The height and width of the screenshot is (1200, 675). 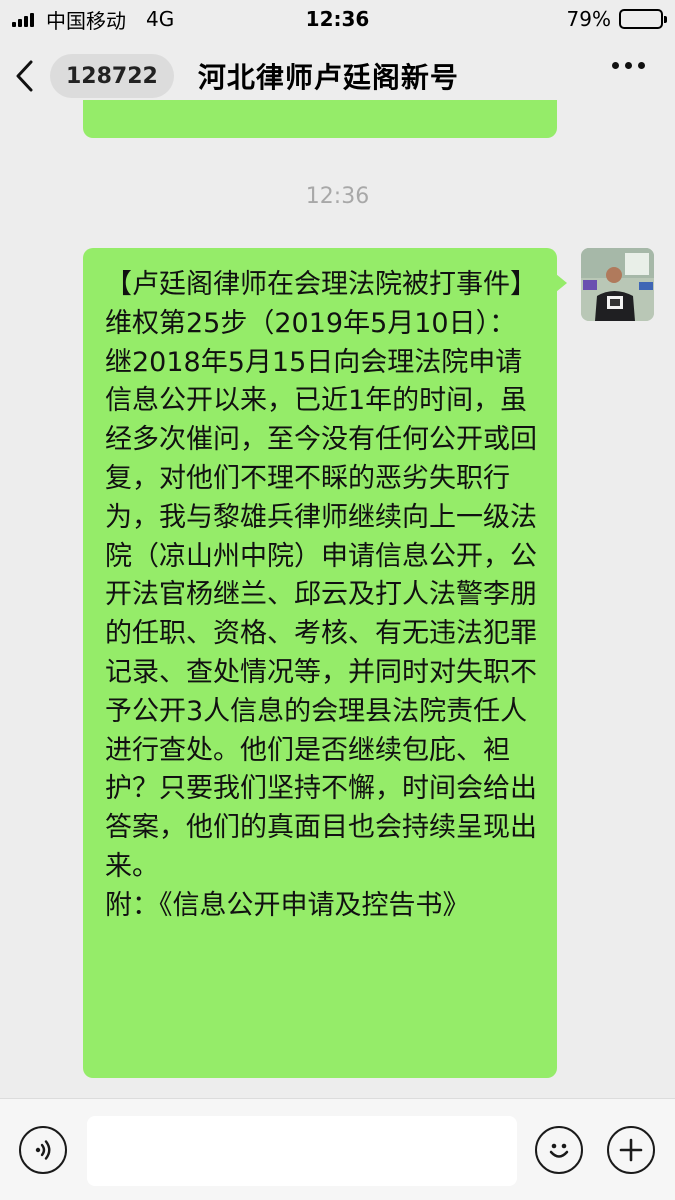 I want to click on status-bar: 中国移动 4G 12:36 79%, so click(x=337, y=19).